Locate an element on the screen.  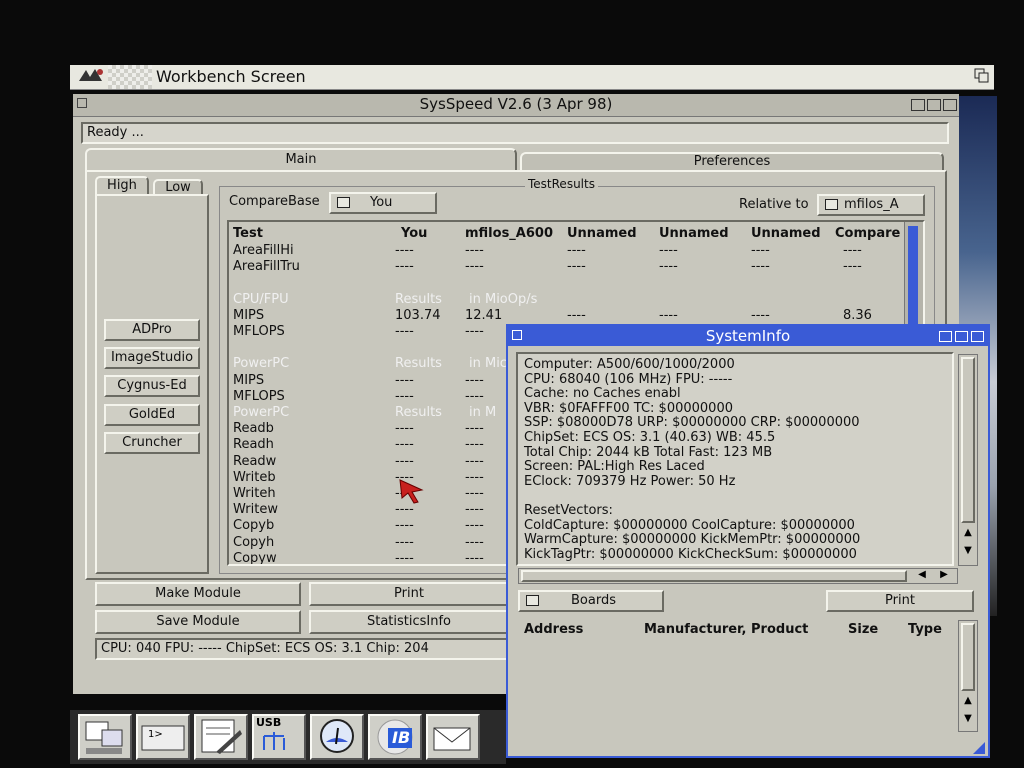
shell-icon: 1> is located at coordinates (163, 737).